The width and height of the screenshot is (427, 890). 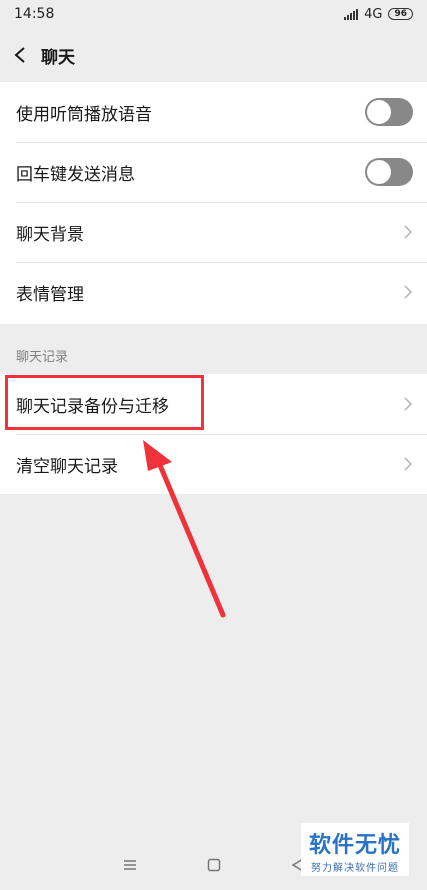 I want to click on setting-label: 聊天背景, so click(x=50, y=234).